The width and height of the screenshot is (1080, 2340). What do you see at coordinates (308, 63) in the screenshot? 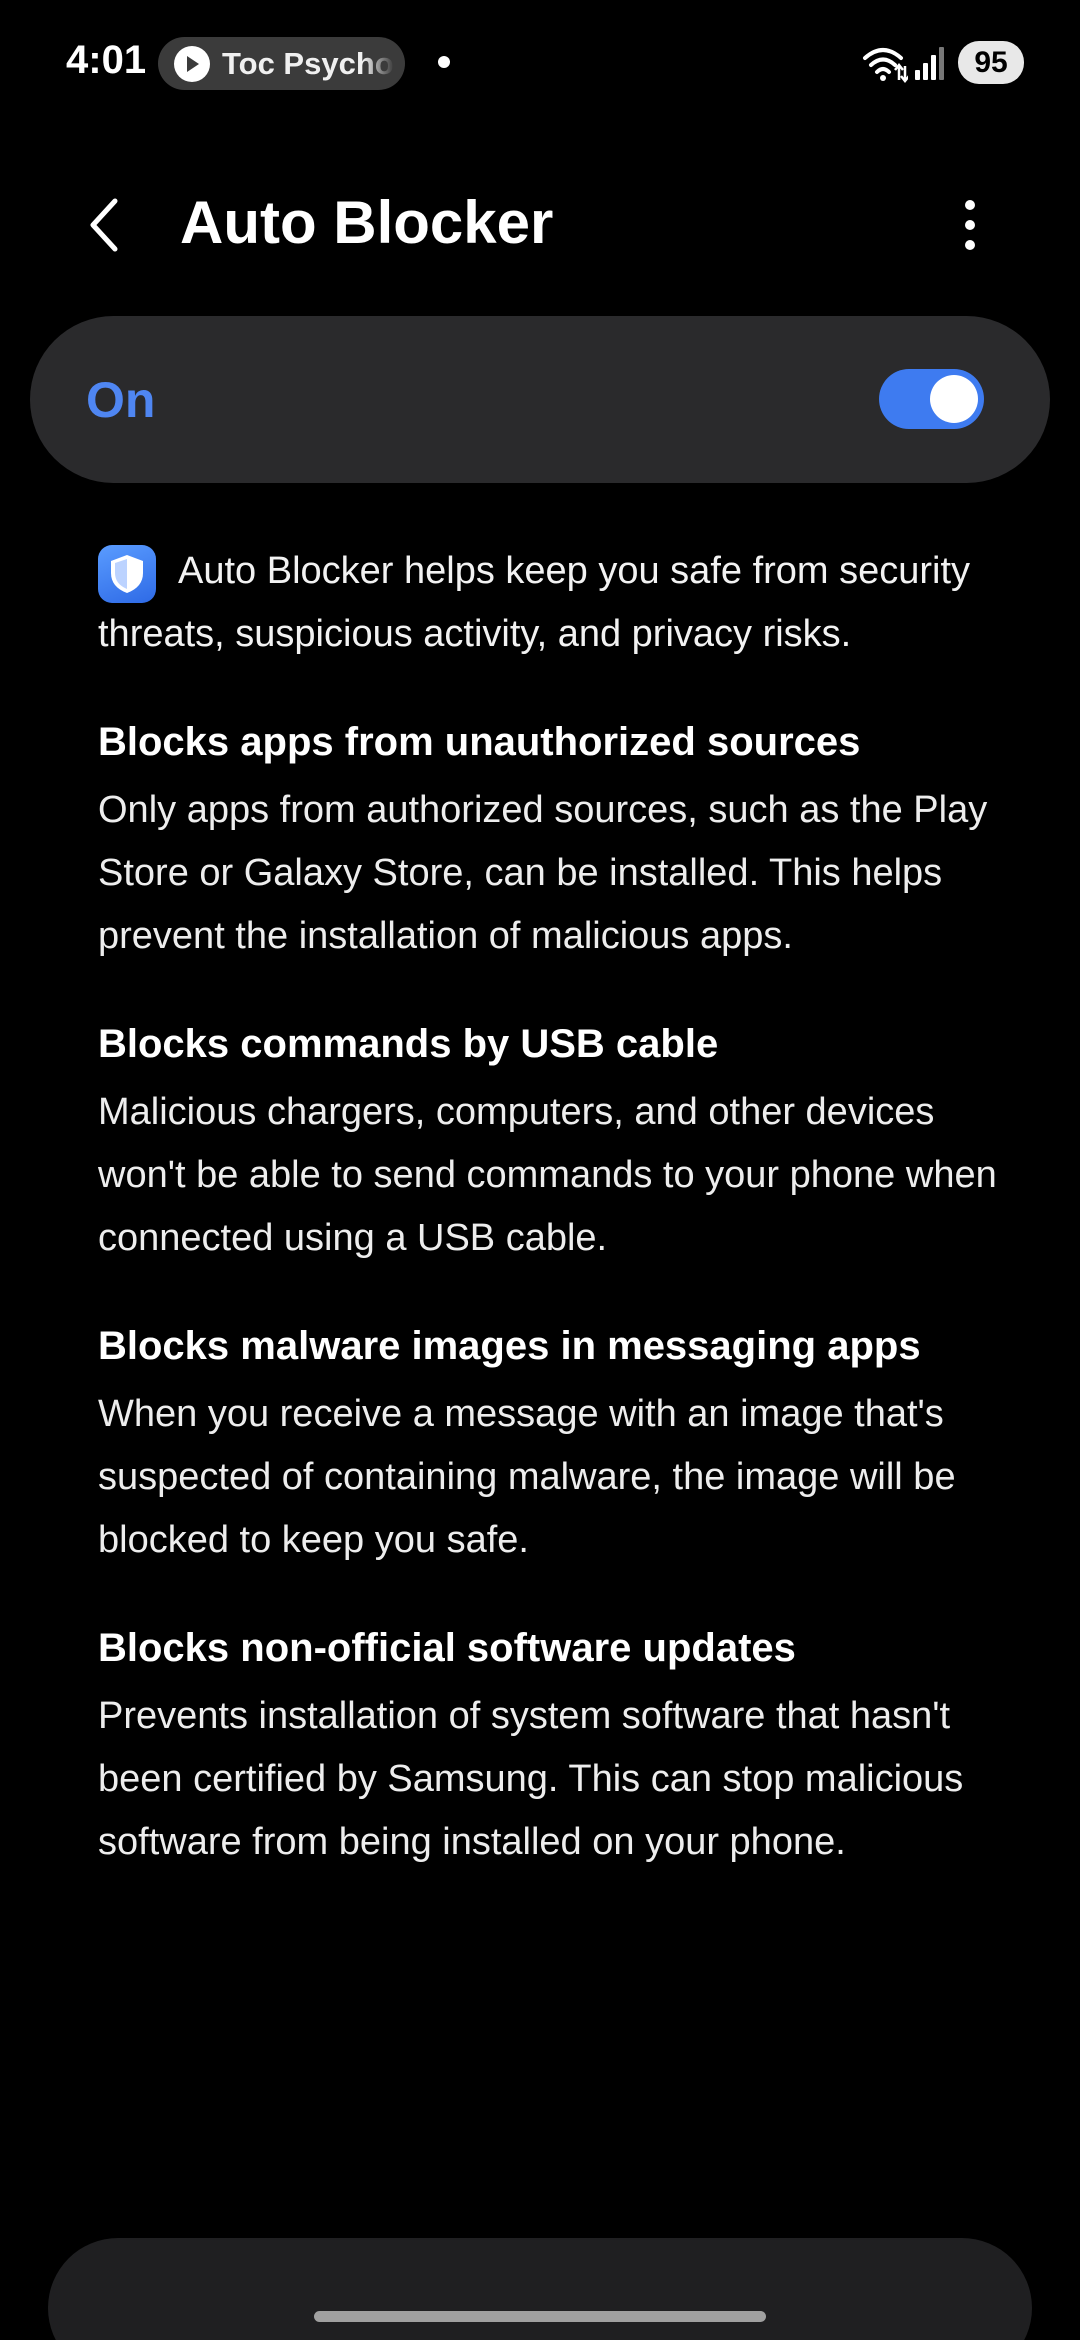
I see `media-title: Toc Psycho` at bounding box center [308, 63].